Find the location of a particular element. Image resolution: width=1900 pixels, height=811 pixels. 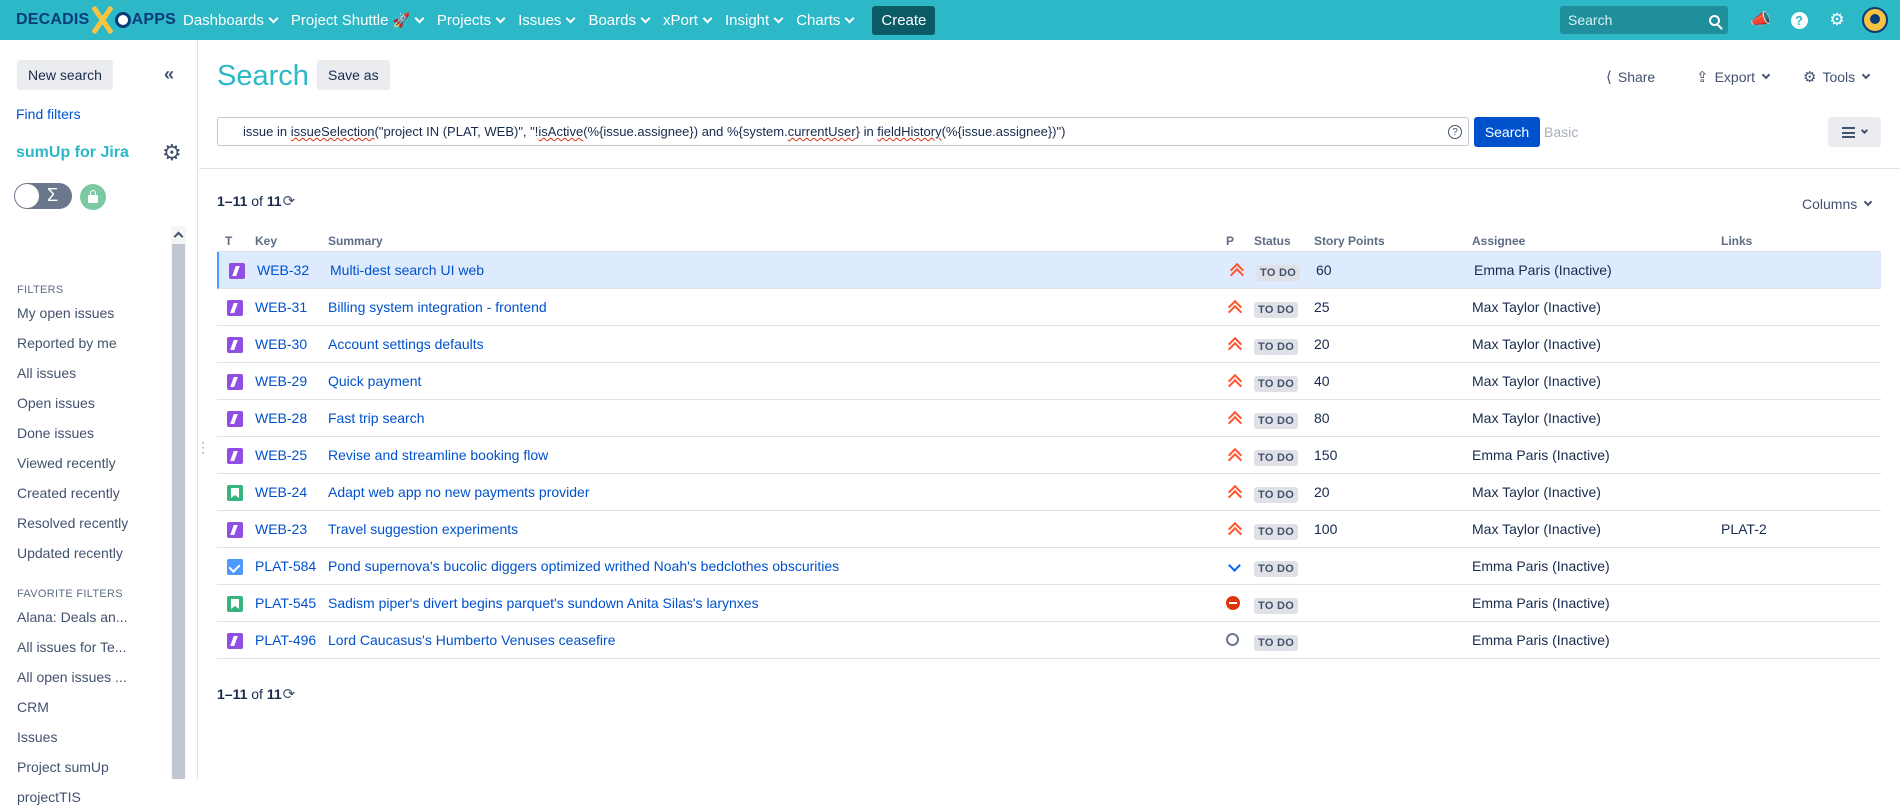

column-header-key: Key is located at coordinates (266, 241).